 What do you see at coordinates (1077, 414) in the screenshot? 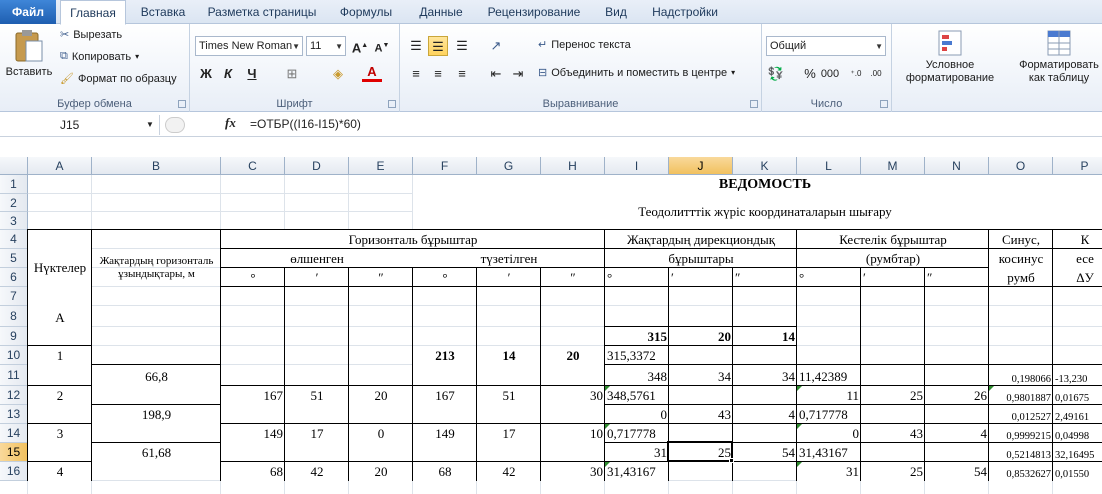
I see `data-cell: 2,49161` at bounding box center [1077, 414].